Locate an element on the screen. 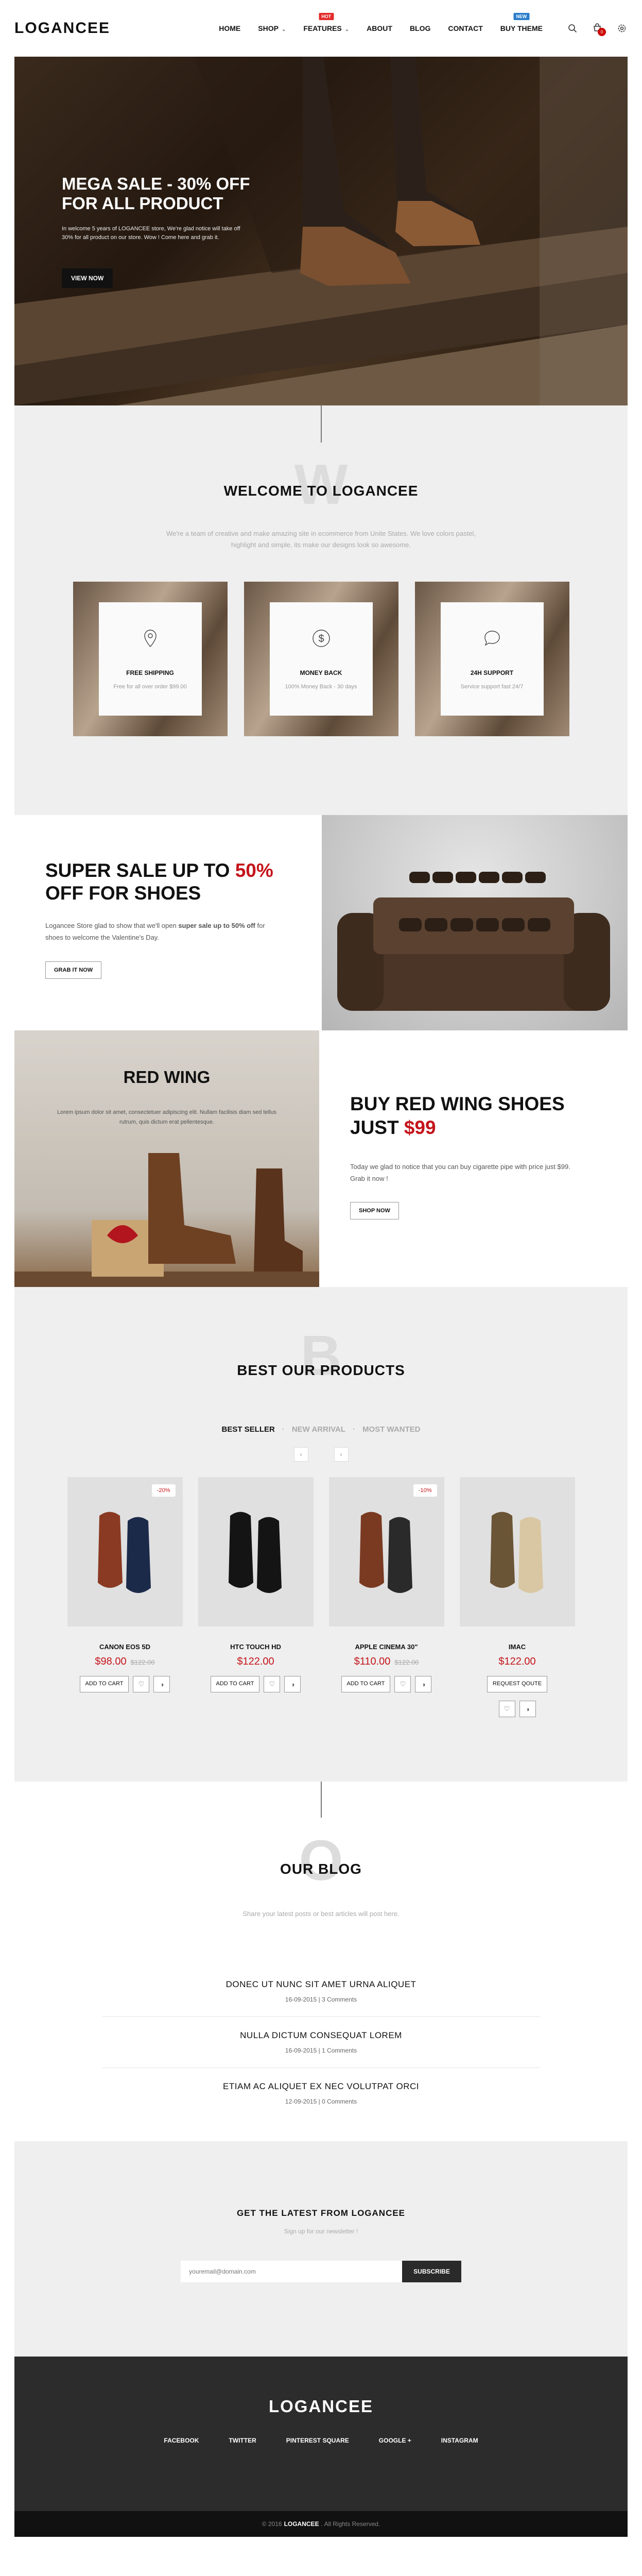 The width and height of the screenshot is (642, 2576). hero-title-line: MEGA SALE - 30% OFF is located at coordinates (156, 183).